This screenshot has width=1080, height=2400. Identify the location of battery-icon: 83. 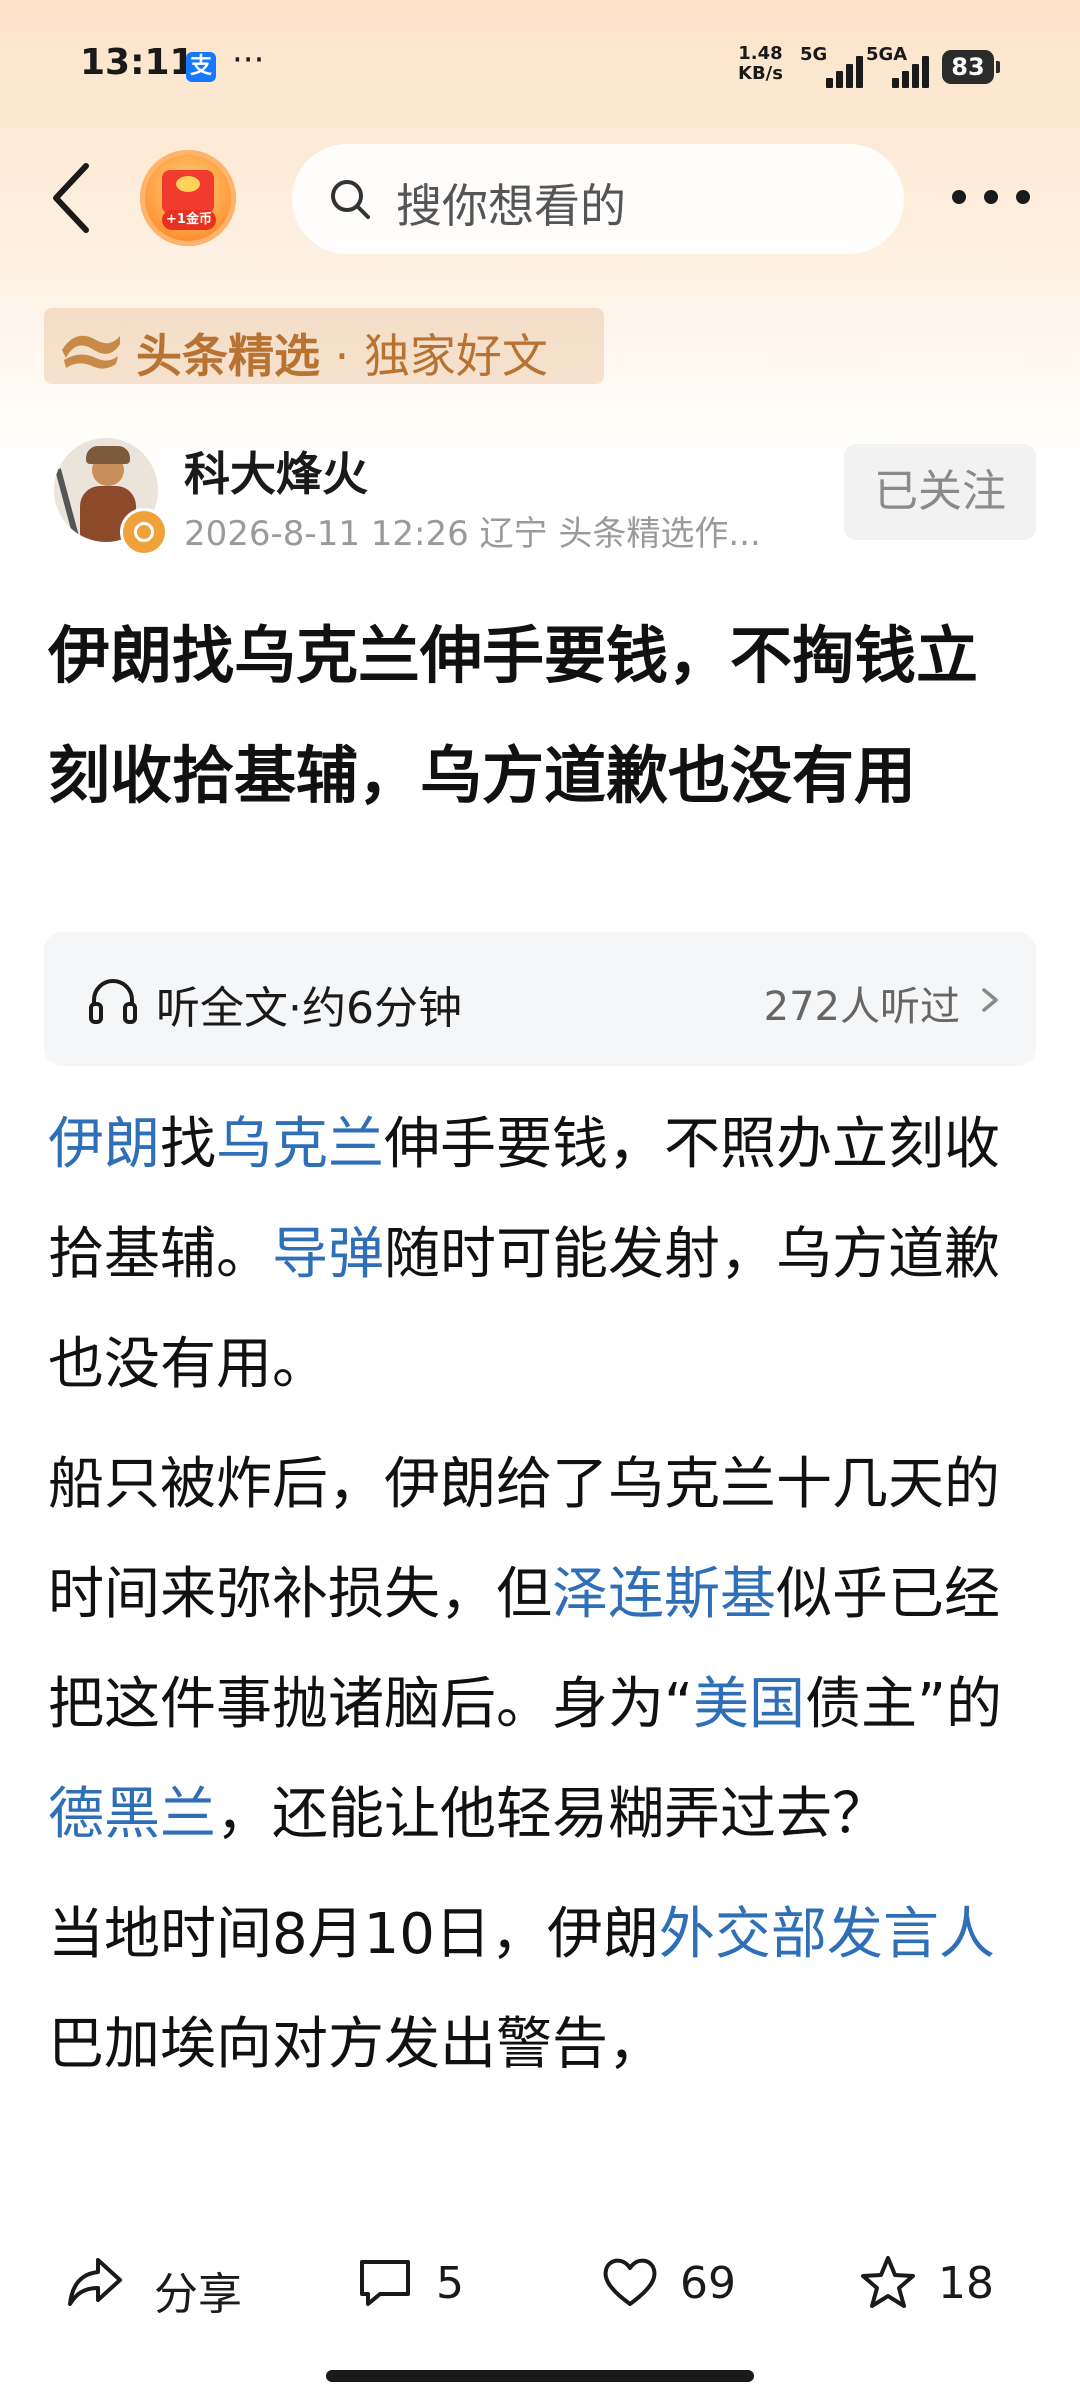
(971, 67).